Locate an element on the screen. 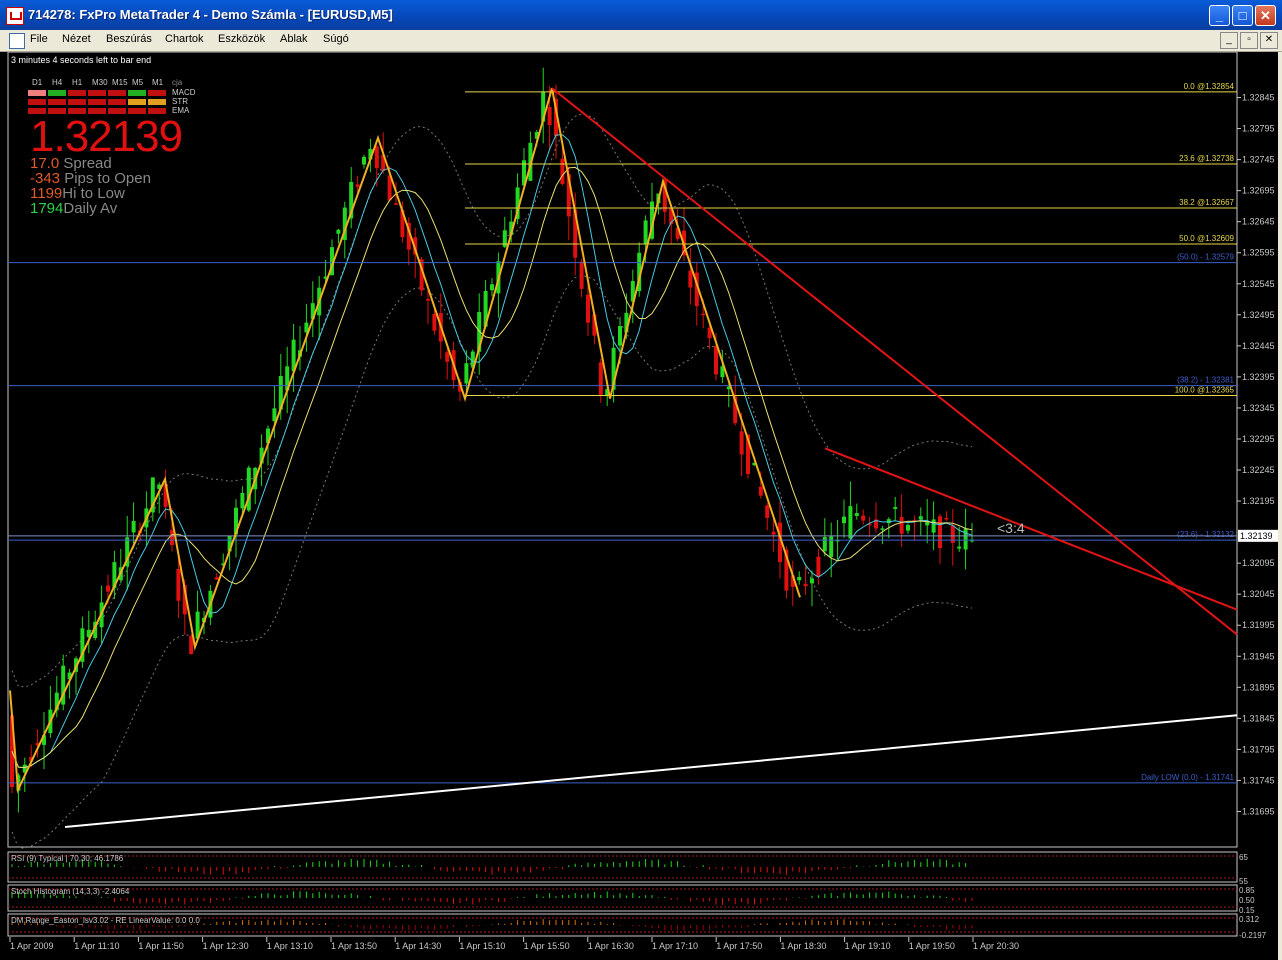  price-tick-label: 1.32645 is located at coordinates (1258, 222).